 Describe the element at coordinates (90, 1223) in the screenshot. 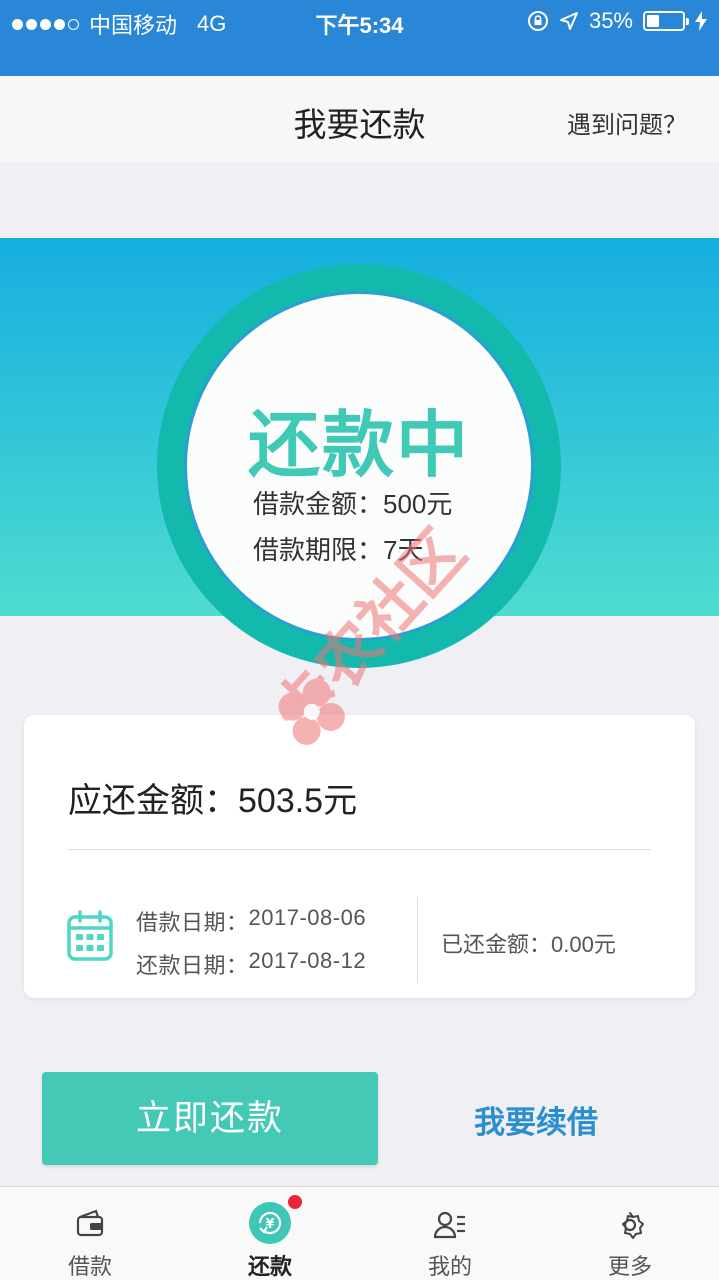

I see `wallet-icon` at that location.